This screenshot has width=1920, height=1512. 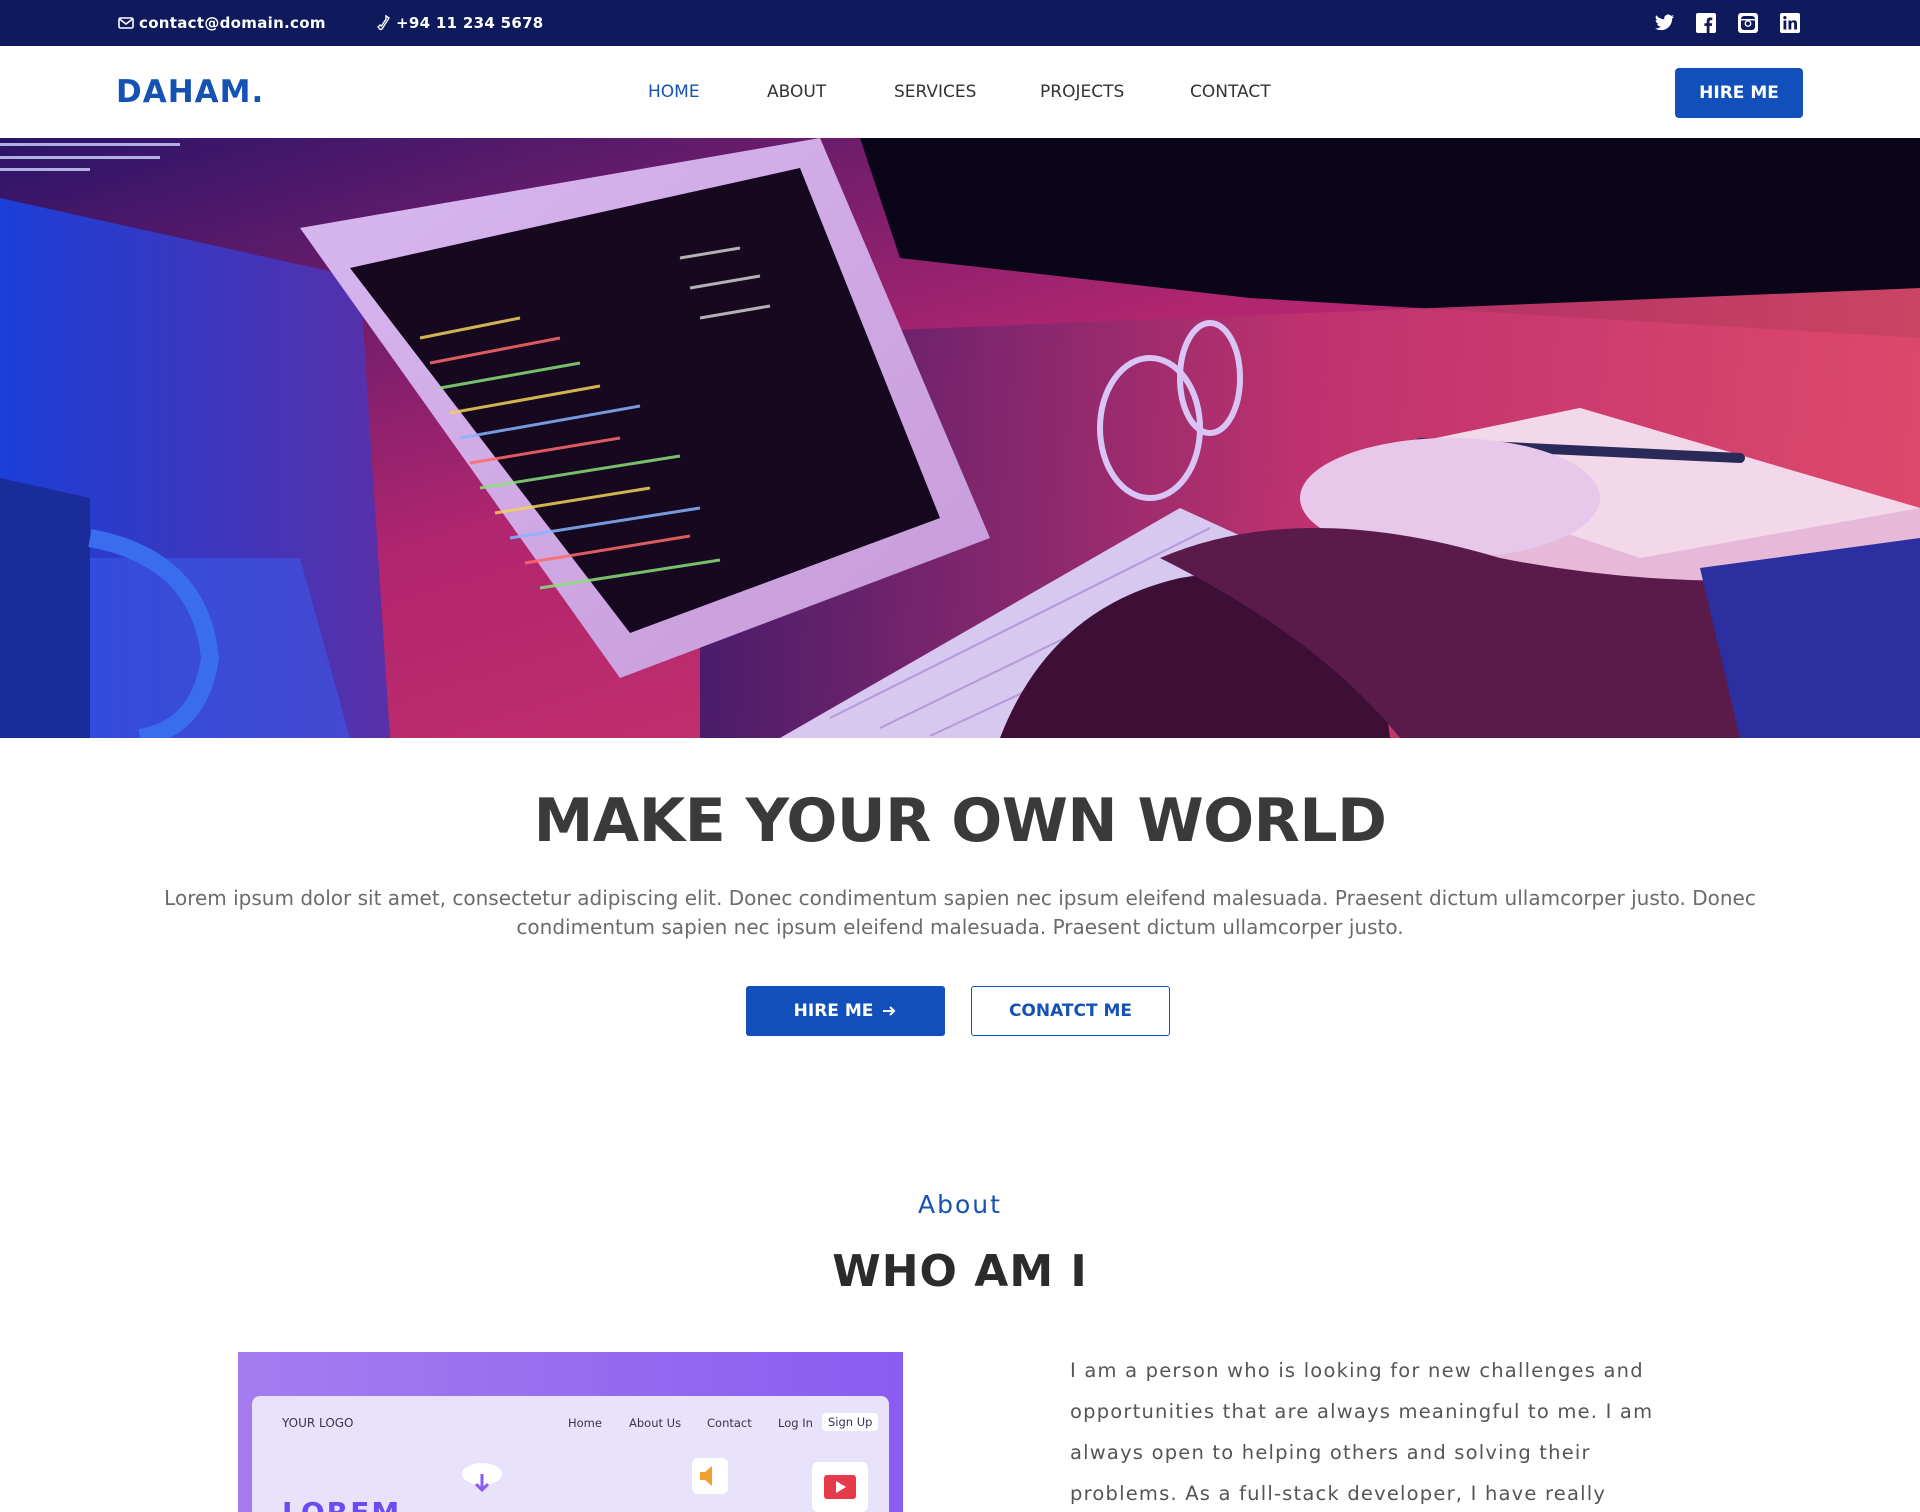 I want to click on linkedin-icon, so click(x=1790, y=23).